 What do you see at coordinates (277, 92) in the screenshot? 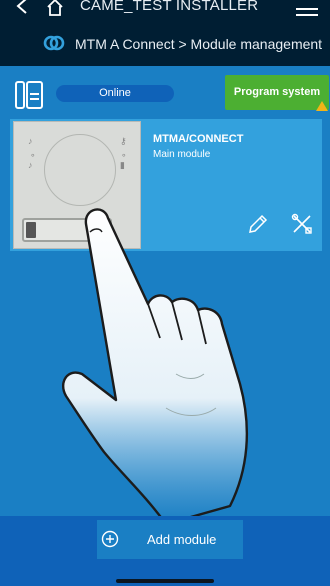
I see `program-system-button: Program system` at bounding box center [277, 92].